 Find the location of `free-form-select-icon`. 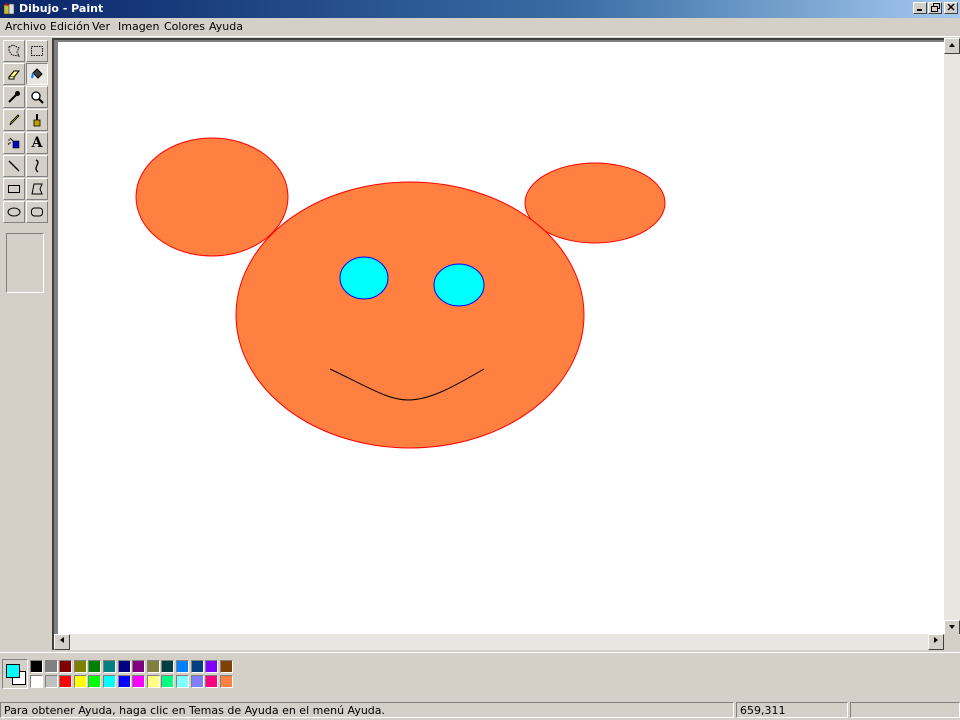

free-form-select-icon is located at coordinates (14, 50).